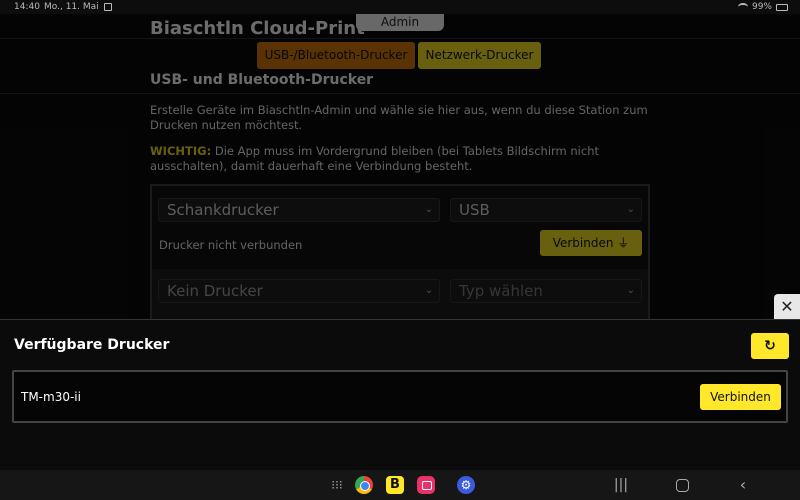 Image resolution: width=800 pixels, height=500 pixels. What do you see at coordinates (299, 210) in the screenshot?
I see `device-select: Schankdrucker ⌄` at bounding box center [299, 210].